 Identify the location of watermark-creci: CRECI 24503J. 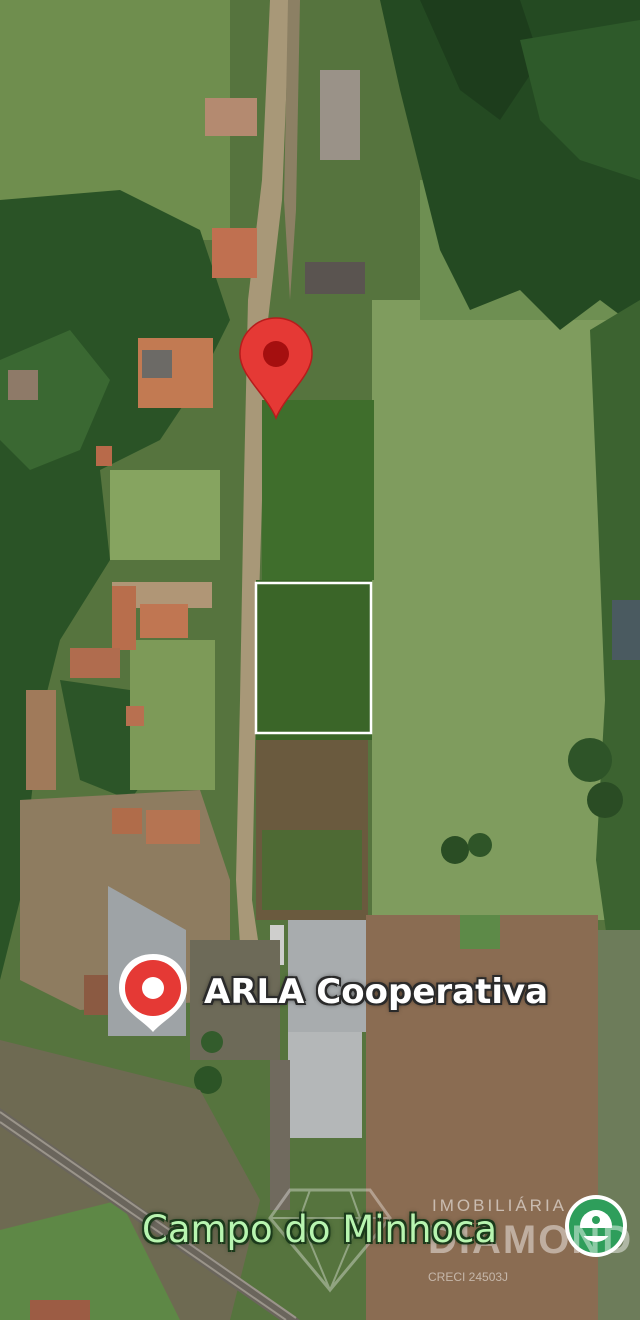
(468, 1277).